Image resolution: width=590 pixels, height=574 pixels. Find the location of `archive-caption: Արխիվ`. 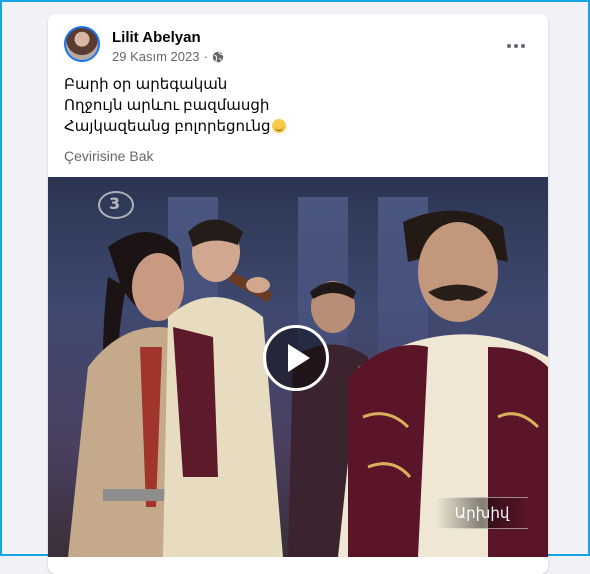

archive-caption: Արխիվ is located at coordinates (482, 513).